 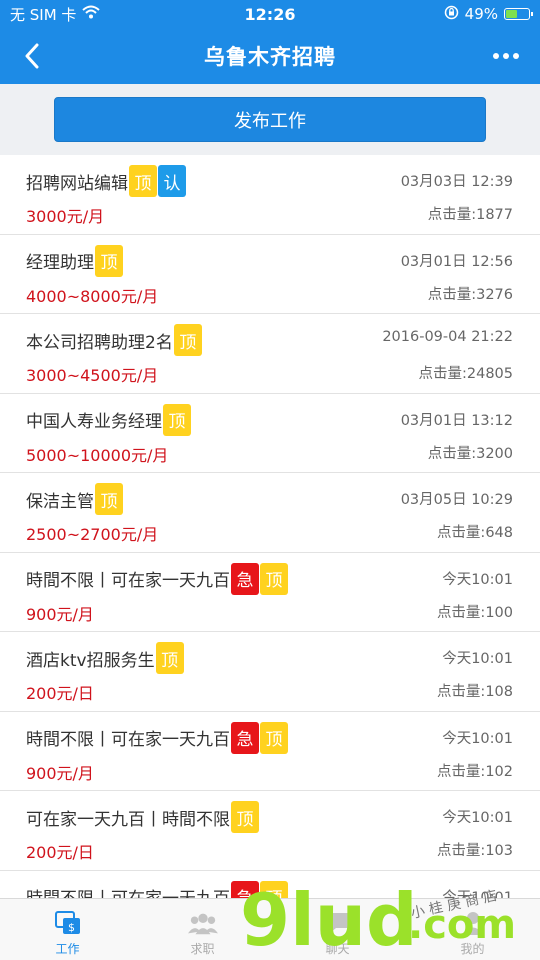 I want to click on battery-icon, so click(x=518, y=14).